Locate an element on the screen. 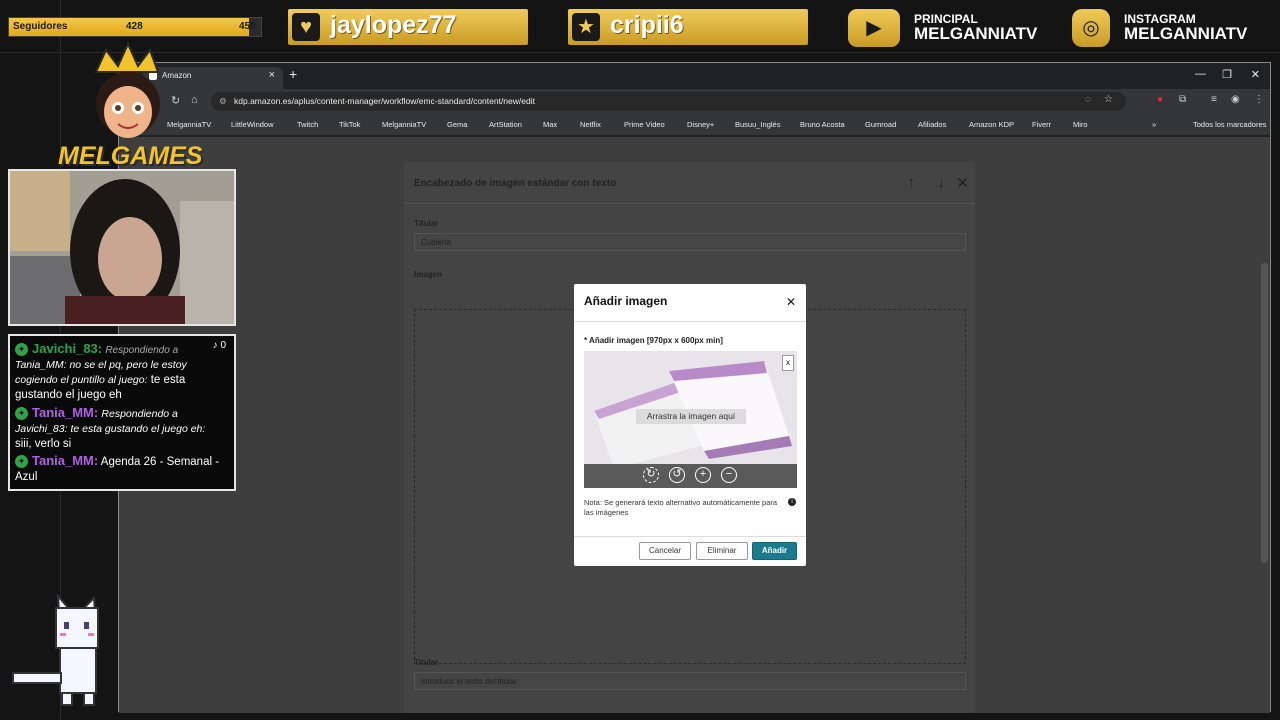  rotate-left-icon: ↺ is located at coordinates (677, 475).